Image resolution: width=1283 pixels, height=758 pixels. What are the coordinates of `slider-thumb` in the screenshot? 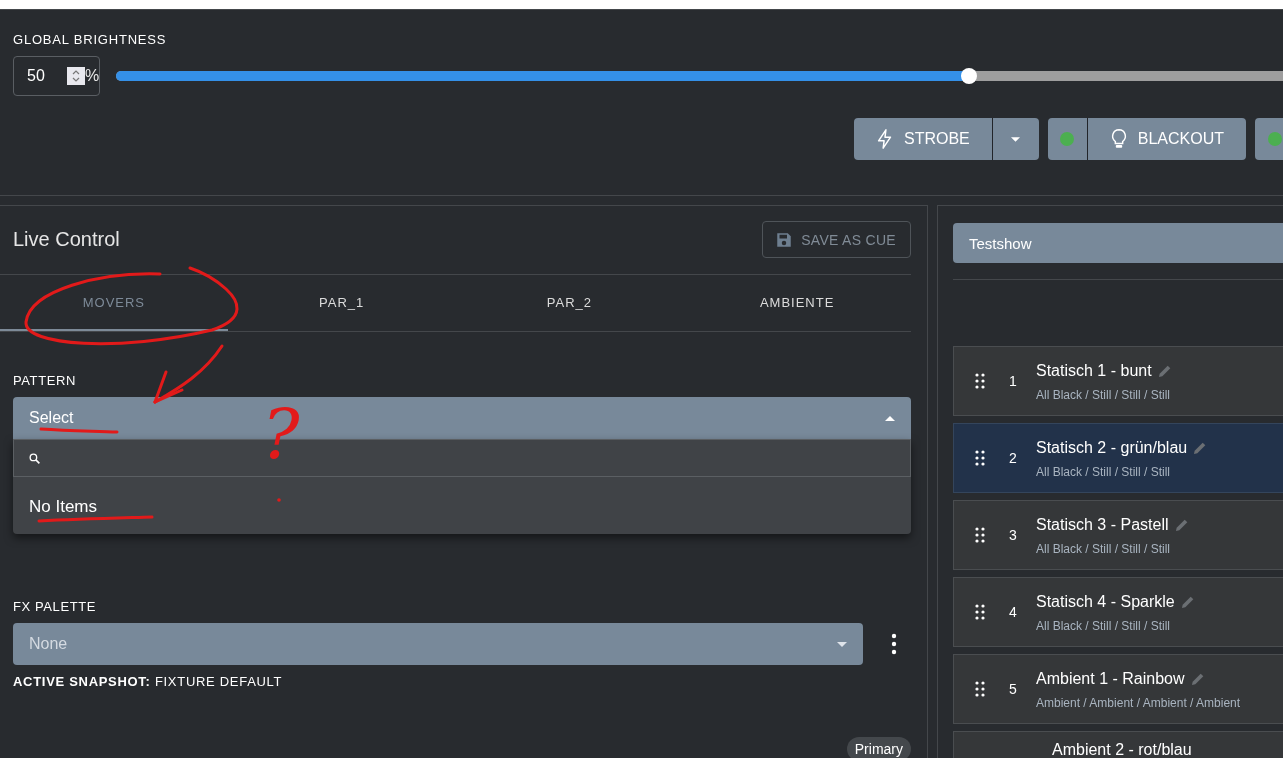 It's located at (969, 76).